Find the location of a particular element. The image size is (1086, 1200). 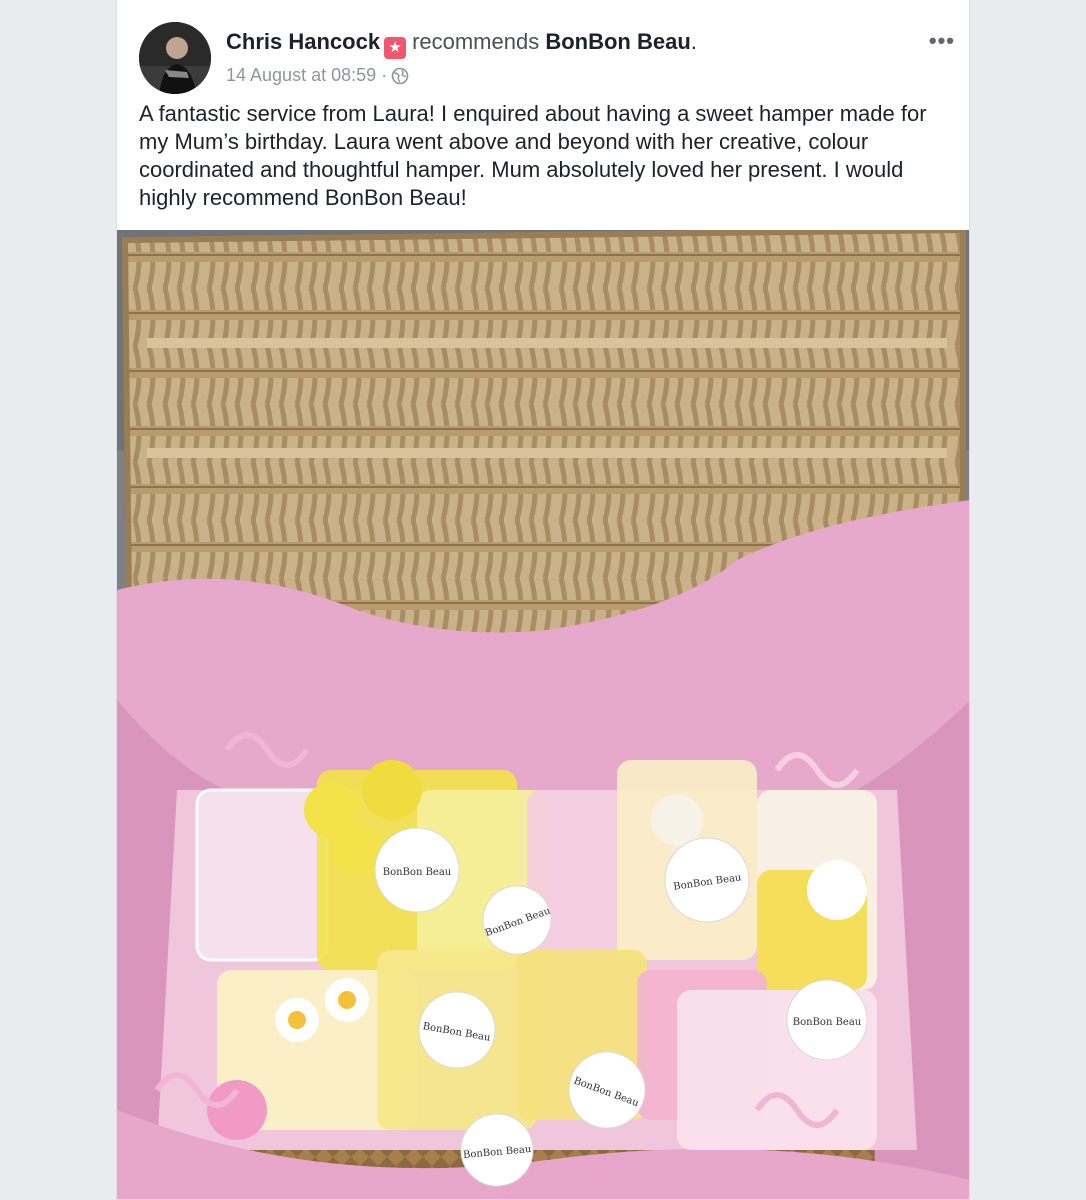

post-headline: Chris Hancock ★ recommends BonBon Beau. is located at coordinates (570, 43).